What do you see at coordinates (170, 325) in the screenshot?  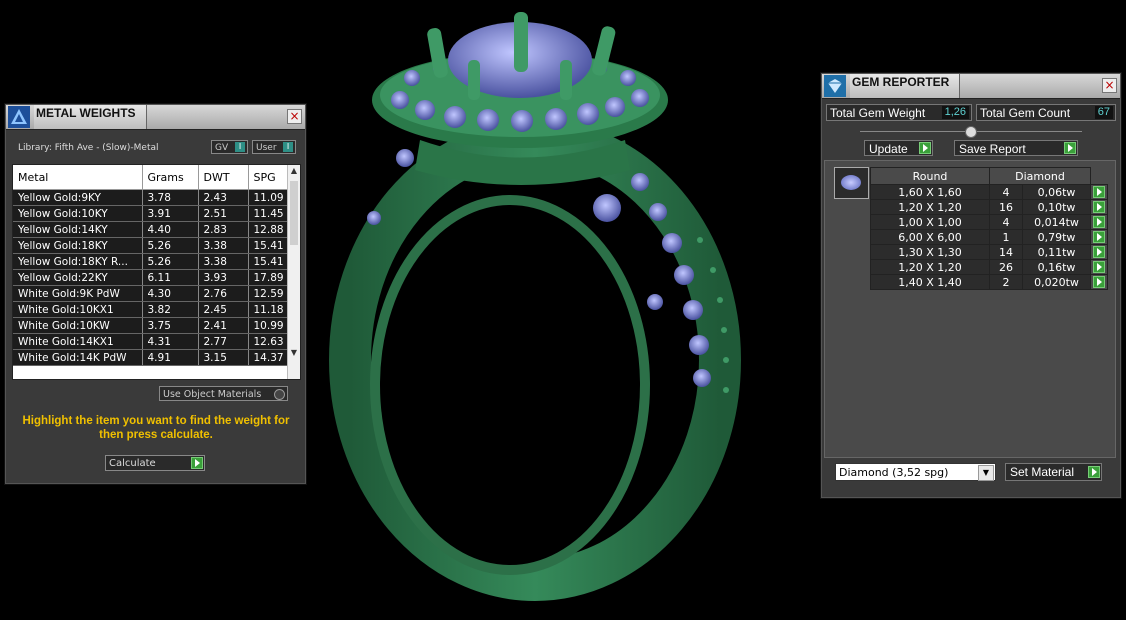 I see `cell-grams: 3.75` at bounding box center [170, 325].